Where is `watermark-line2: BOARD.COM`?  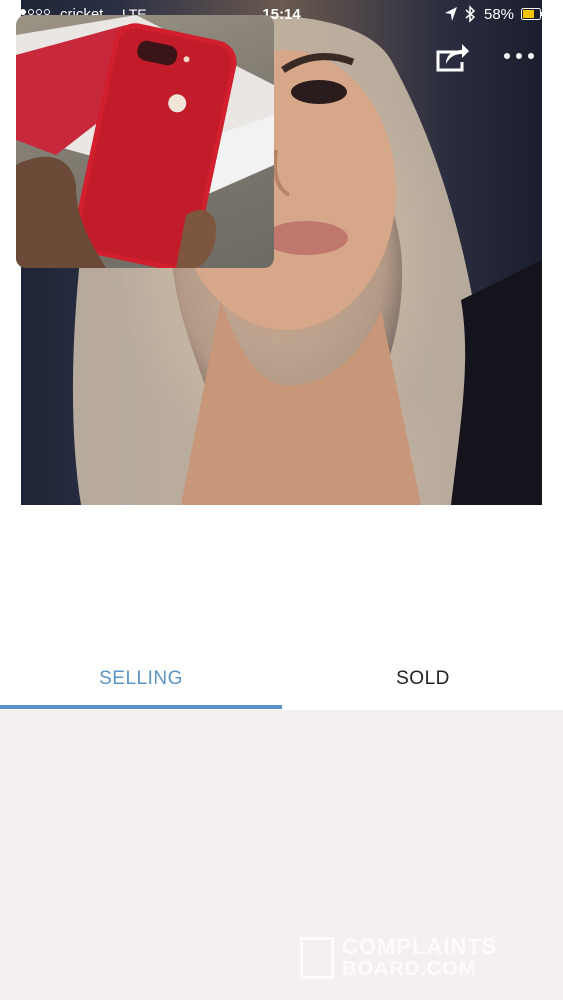
watermark-line2: BOARD.COM is located at coordinates (409, 969).